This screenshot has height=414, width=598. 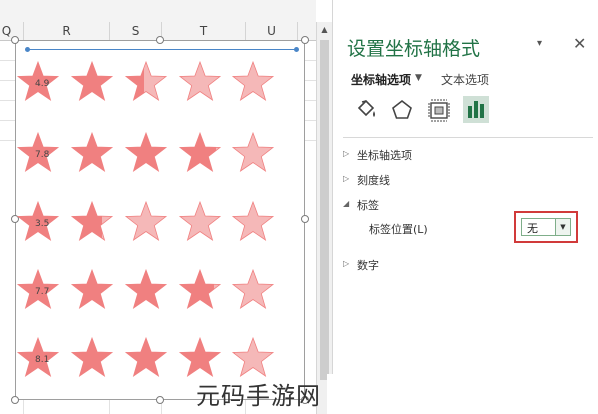 What do you see at coordinates (366, 110) in the screenshot?
I see `fill-bucket-icon` at bounding box center [366, 110].